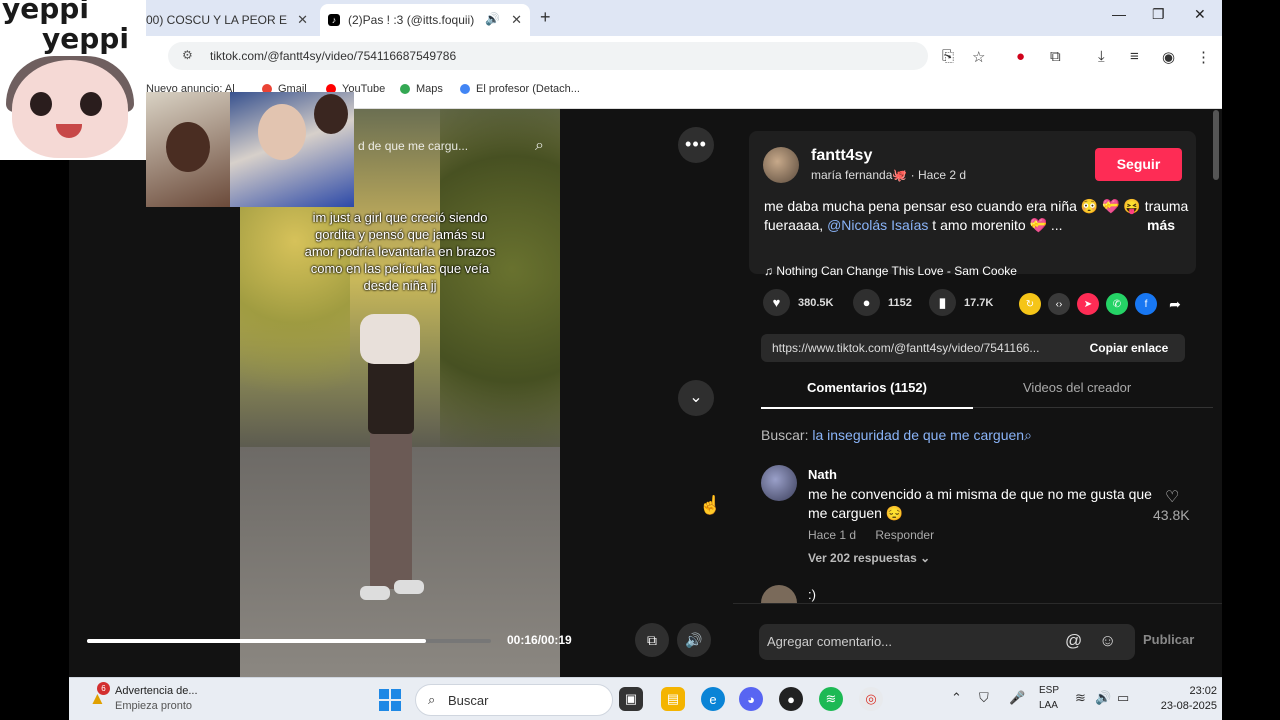  Describe the element at coordinates (696, 145) in the screenshot. I see `more-options-button: •••` at that location.